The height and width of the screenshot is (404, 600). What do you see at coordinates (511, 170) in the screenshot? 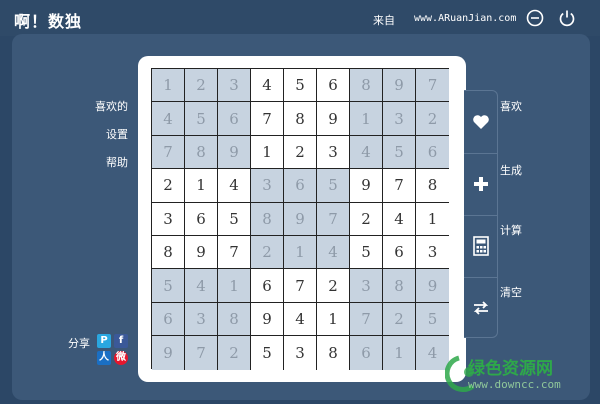
I see `generate-label: 生成` at bounding box center [511, 170].